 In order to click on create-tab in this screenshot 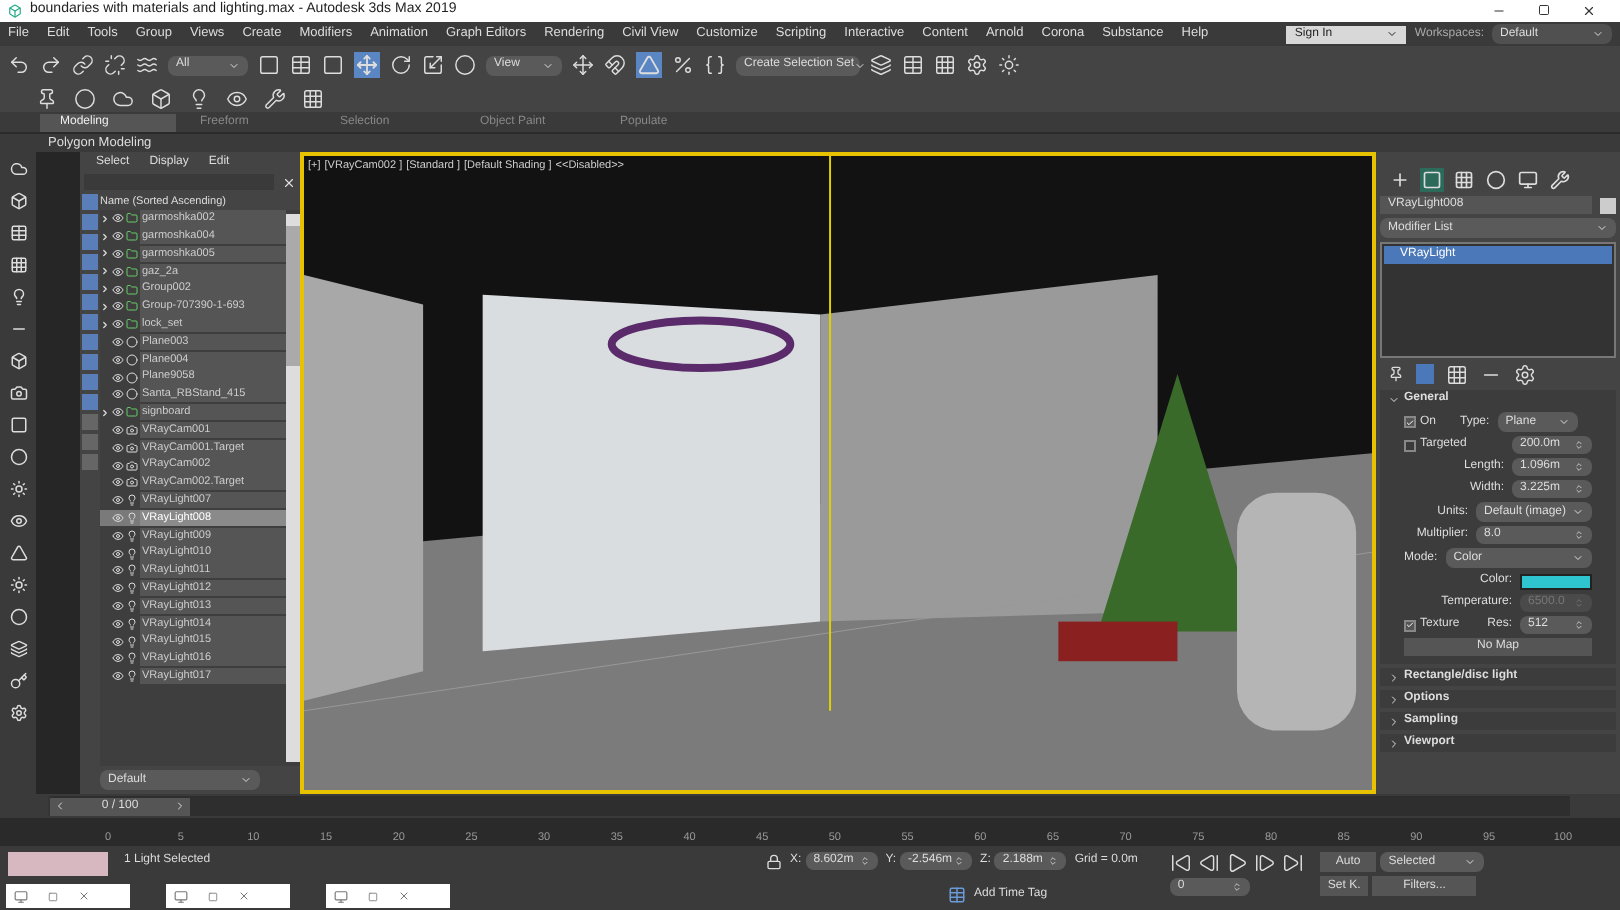, I will do `click(1400, 180)`.